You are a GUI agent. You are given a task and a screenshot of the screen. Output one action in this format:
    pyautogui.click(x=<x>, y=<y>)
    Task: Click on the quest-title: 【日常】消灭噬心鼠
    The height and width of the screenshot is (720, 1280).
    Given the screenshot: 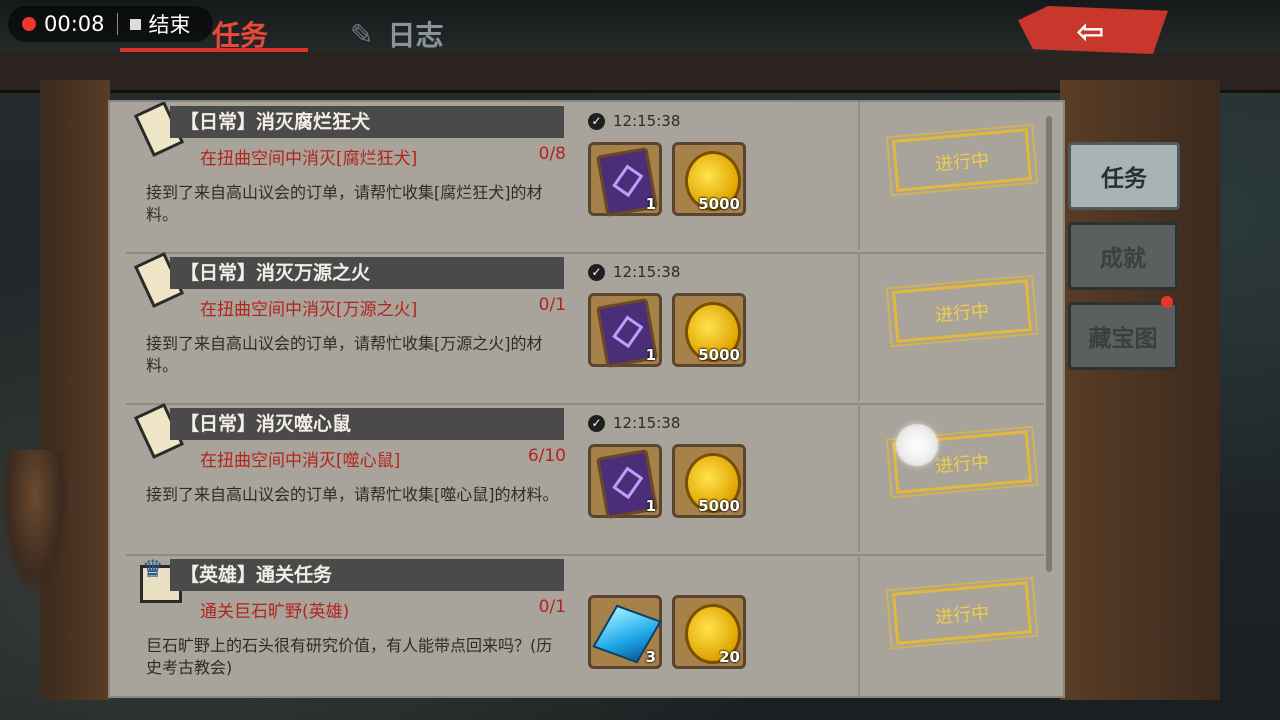 What is the action you would take?
    pyautogui.click(x=367, y=424)
    